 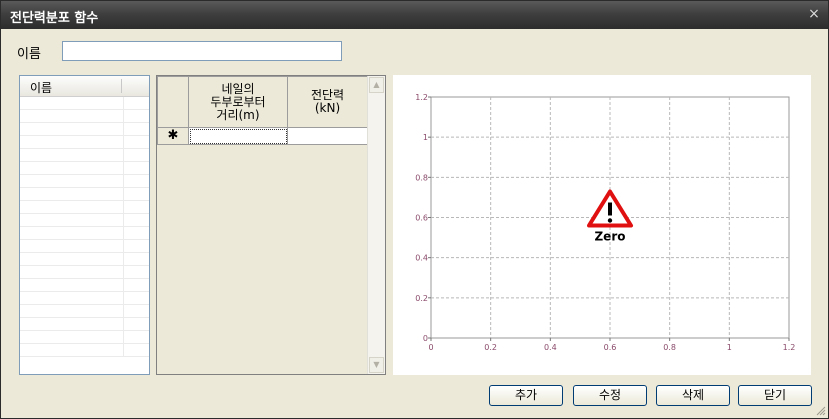 I want to click on x-tick-label: 1.2, so click(x=789, y=347).